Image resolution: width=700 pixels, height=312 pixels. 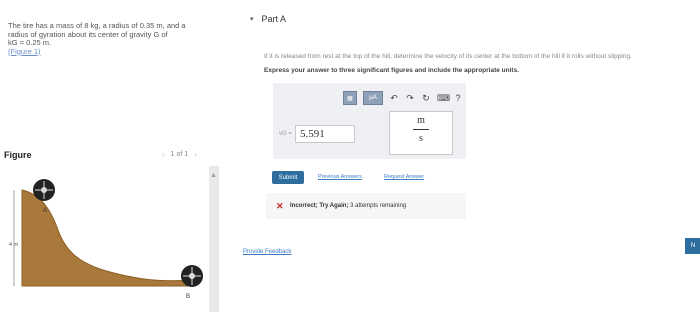 What do you see at coordinates (404, 177) in the screenshot?
I see `request-answer-link: Request Answer` at bounding box center [404, 177].